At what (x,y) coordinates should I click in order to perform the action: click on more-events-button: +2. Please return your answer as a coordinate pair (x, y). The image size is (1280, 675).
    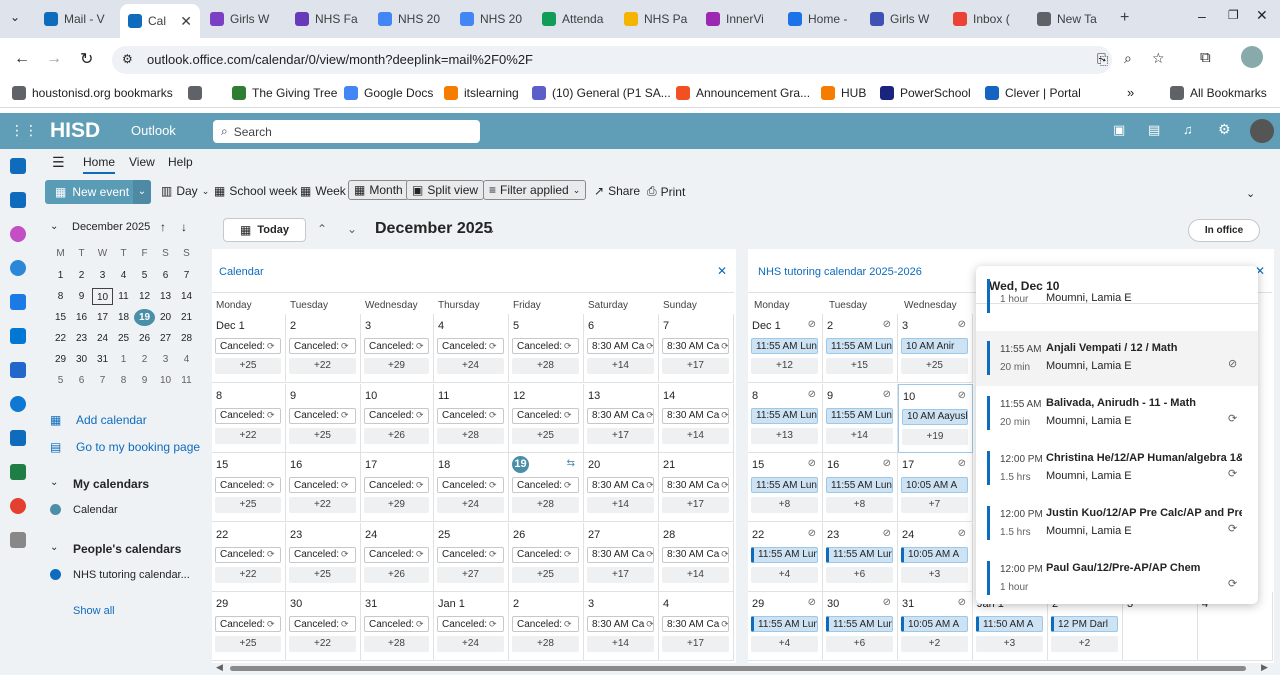
    Looking at the image, I should click on (934, 644).